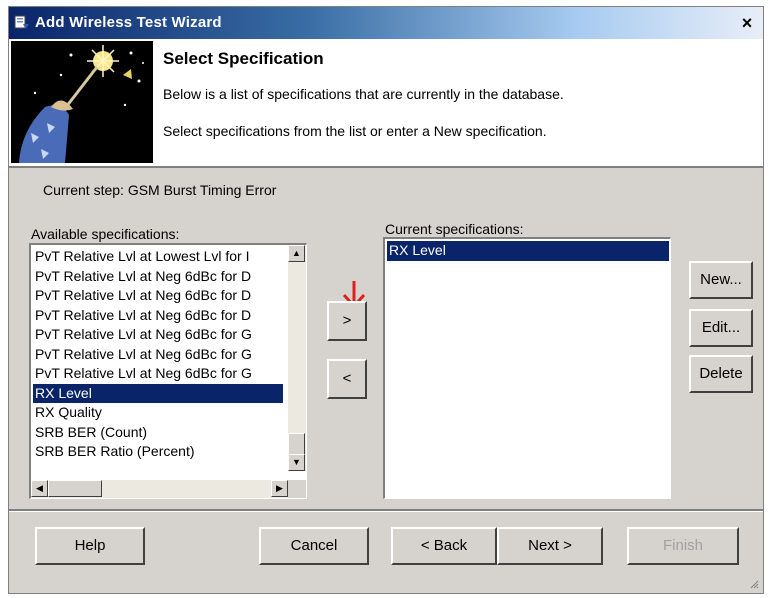 The height and width of the screenshot is (598, 770). Describe the element at coordinates (158, 452) in the screenshot. I see `list-item: SRB BER Ratio (Percent)` at that location.